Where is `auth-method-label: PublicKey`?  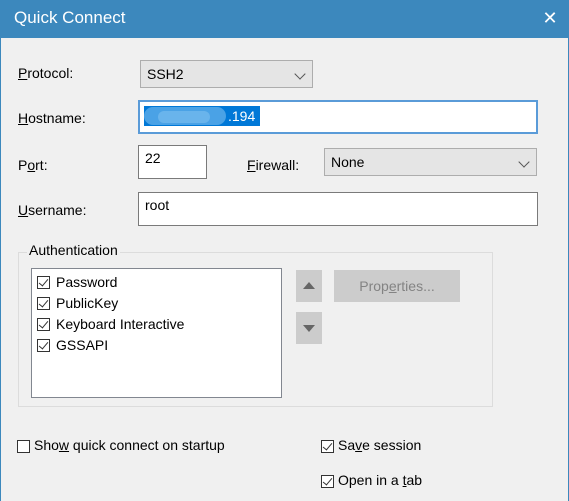 auth-method-label: PublicKey is located at coordinates (87, 303).